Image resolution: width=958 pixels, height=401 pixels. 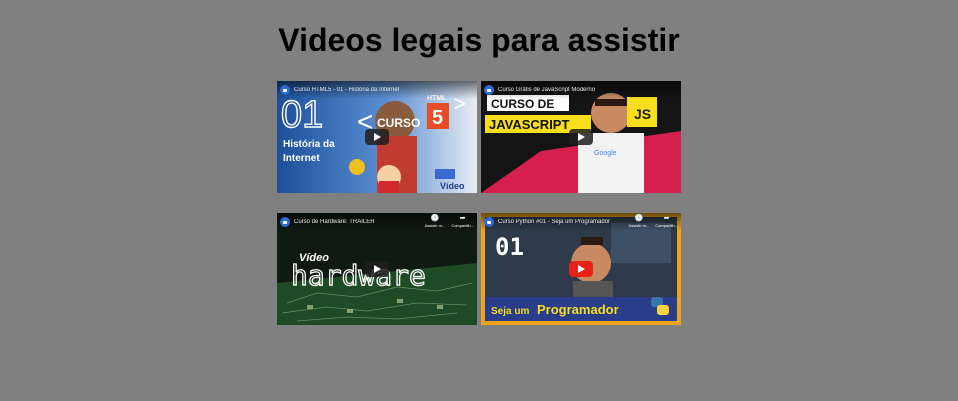 I want to click on svg-text: Google, so click(x=605, y=153).